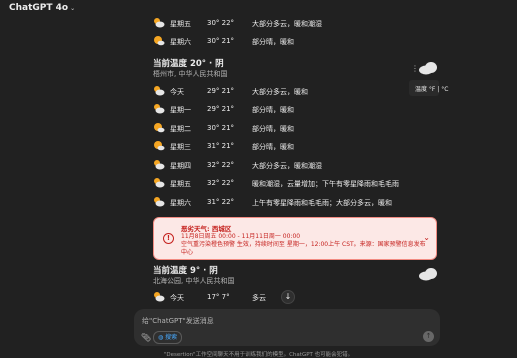  I want to click on forecast-temp: 31° 21°, so click(221, 146).